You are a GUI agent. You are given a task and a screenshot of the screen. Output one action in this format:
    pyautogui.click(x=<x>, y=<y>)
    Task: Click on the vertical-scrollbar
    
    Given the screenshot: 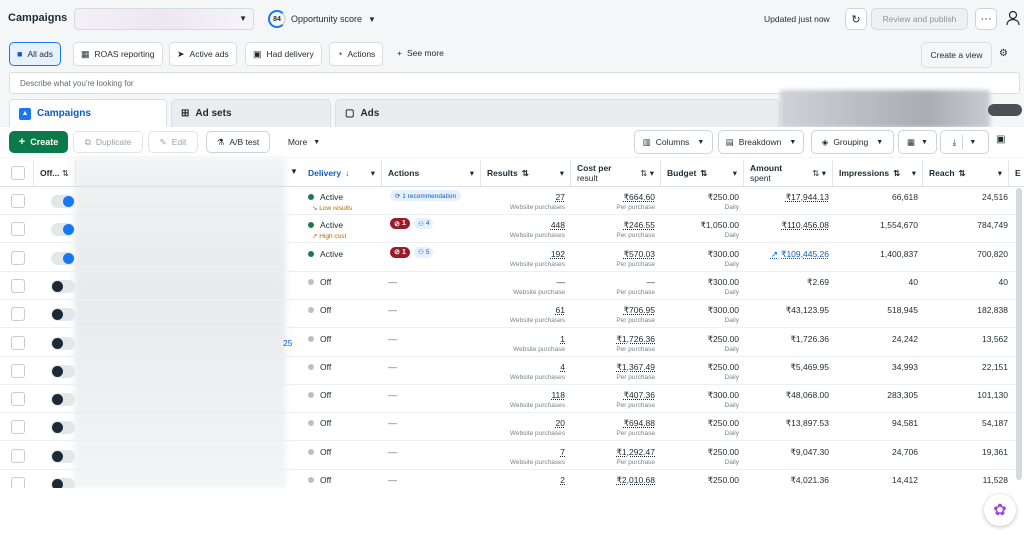 What is the action you would take?
    pyautogui.click(x=1019, y=334)
    